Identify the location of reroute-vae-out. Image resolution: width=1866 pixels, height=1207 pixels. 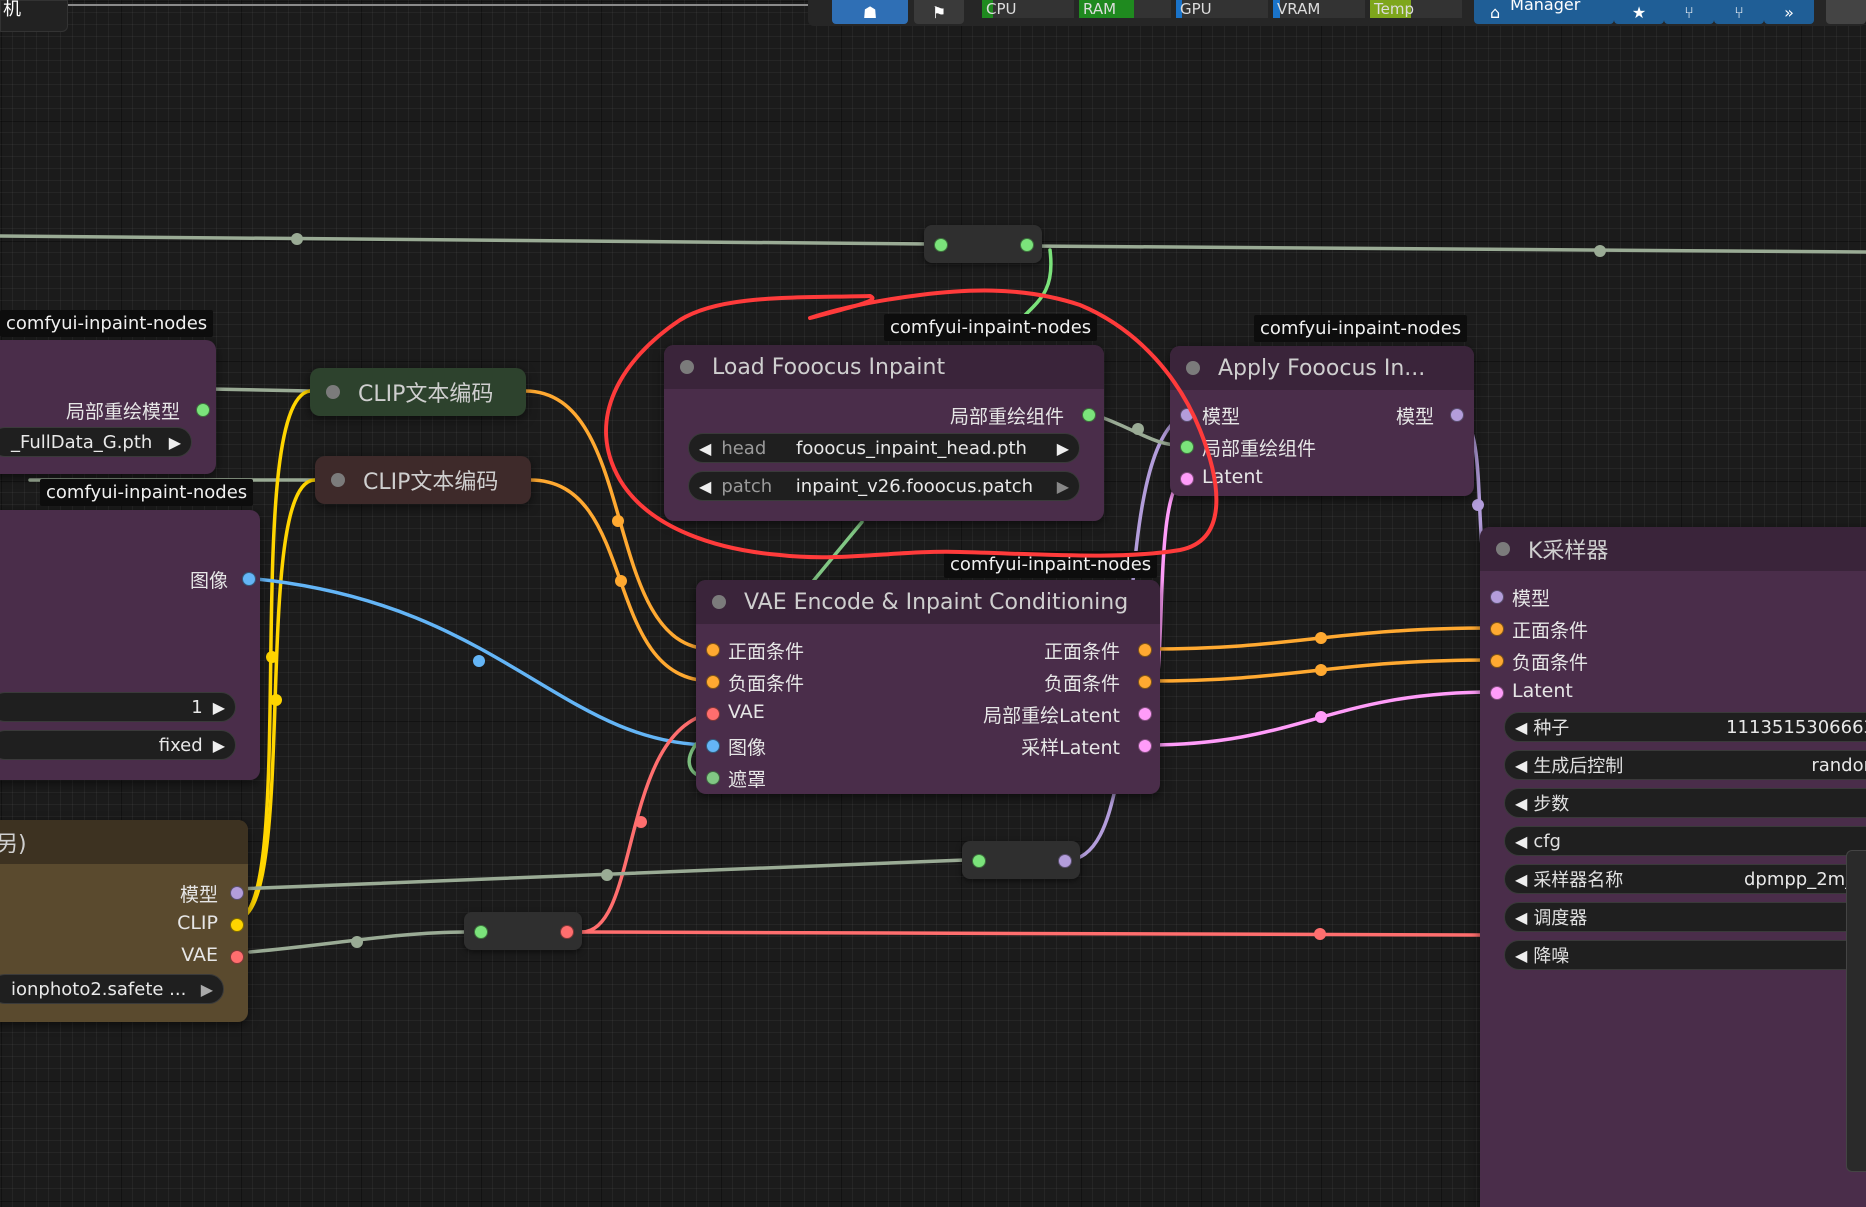
(567, 932).